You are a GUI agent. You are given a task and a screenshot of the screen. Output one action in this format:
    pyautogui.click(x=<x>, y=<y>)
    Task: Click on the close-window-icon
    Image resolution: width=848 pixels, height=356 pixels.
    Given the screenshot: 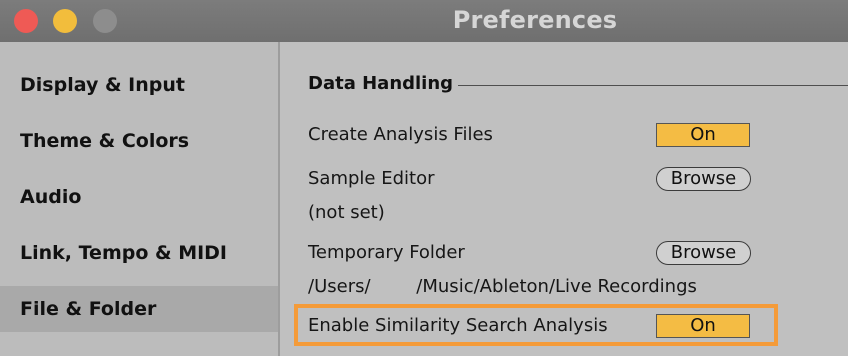 What is the action you would take?
    pyautogui.click(x=26, y=21)
    